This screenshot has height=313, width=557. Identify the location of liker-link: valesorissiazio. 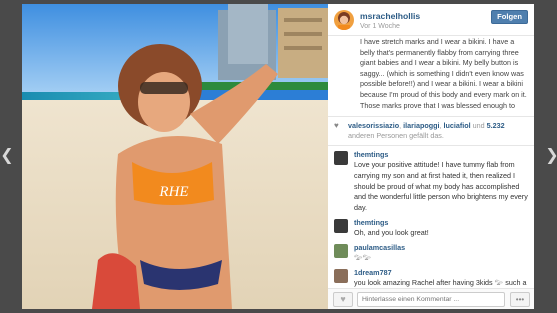
(373, 125).